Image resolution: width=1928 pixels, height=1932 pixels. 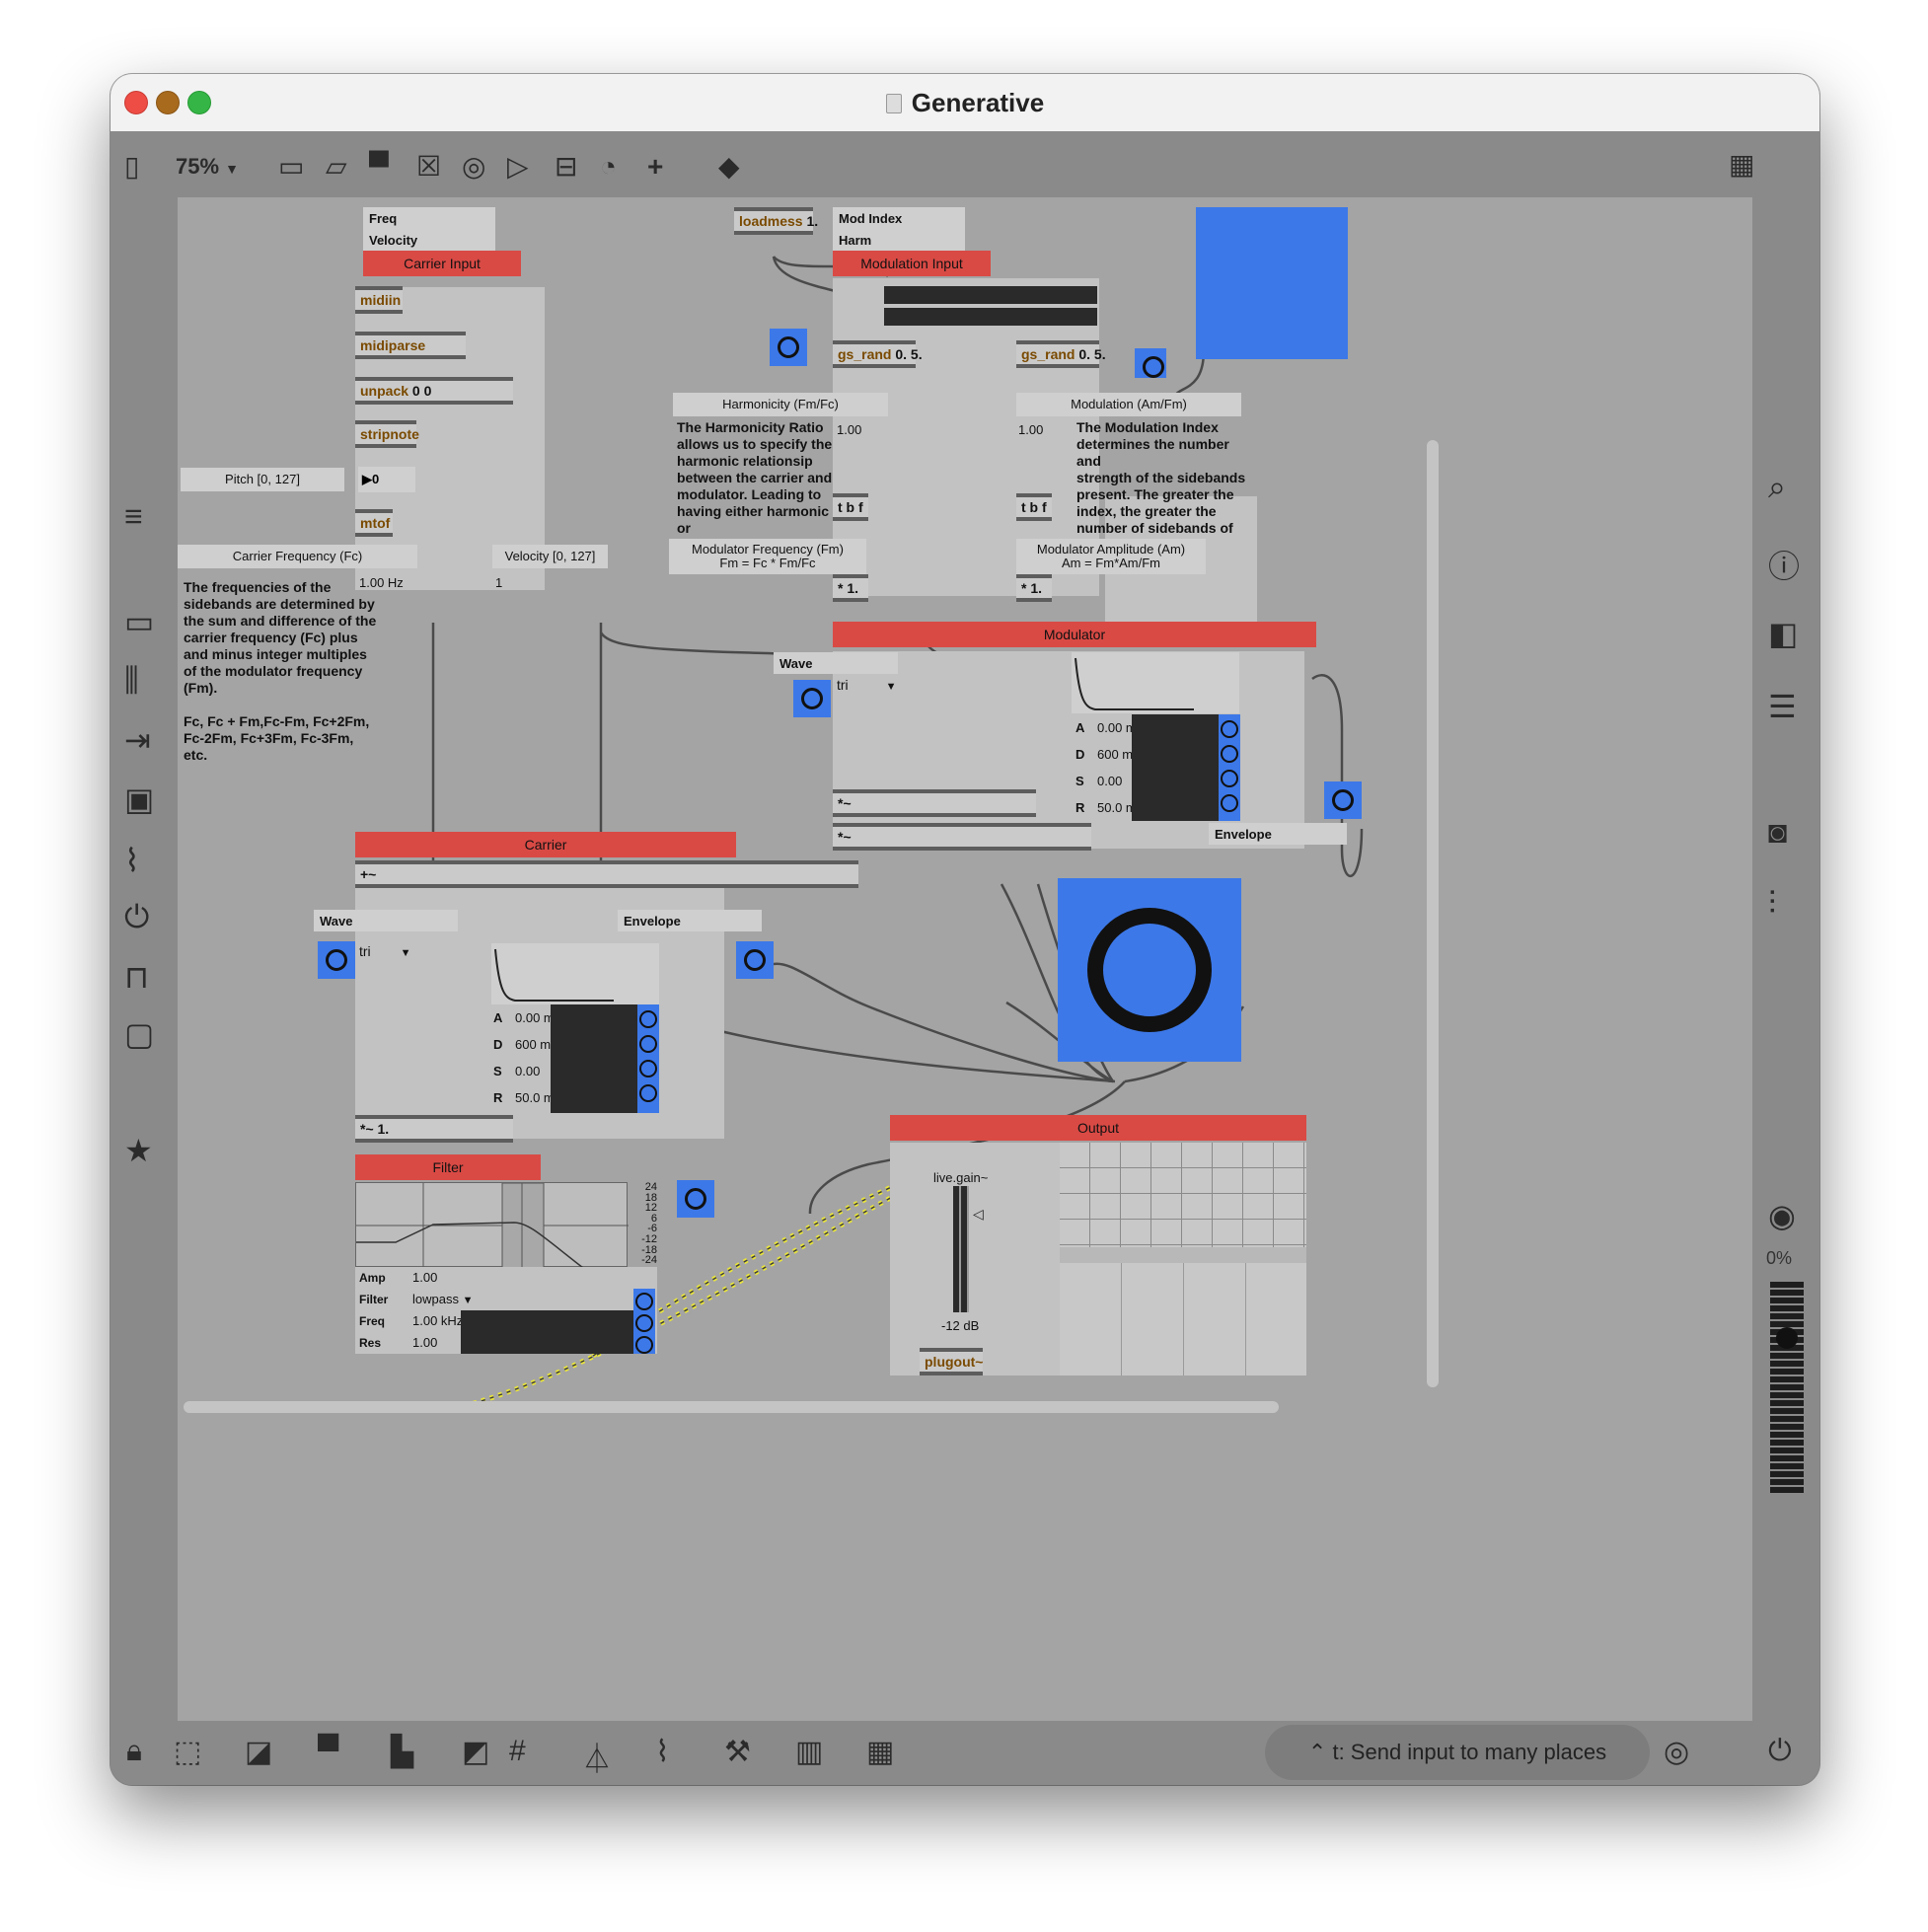 What do you see at coordinates (1034, 588) in the screenshot?
I see `multiply-am-object: * 1.` at bounding box center [1034, 588].